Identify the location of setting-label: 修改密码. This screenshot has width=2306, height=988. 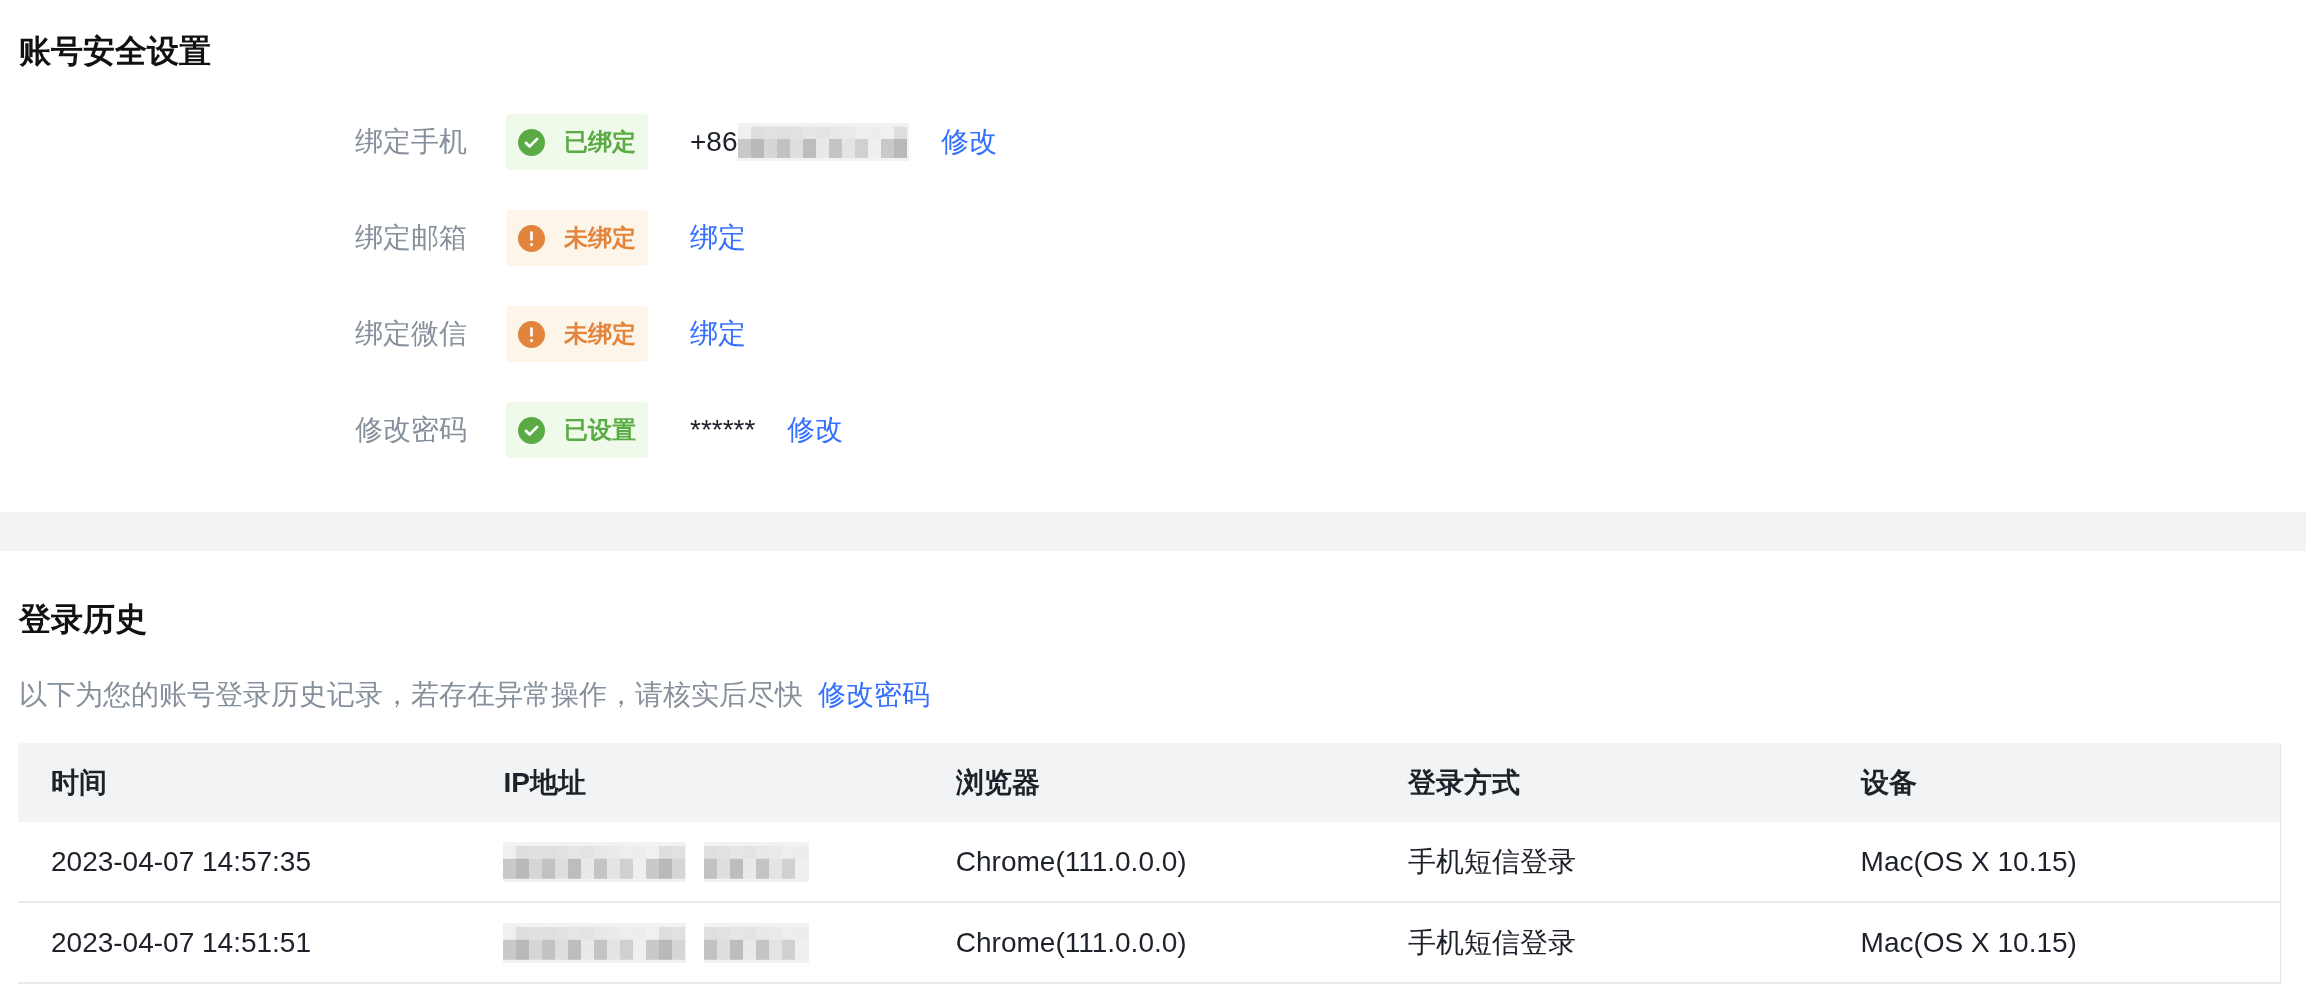
(411, 430).